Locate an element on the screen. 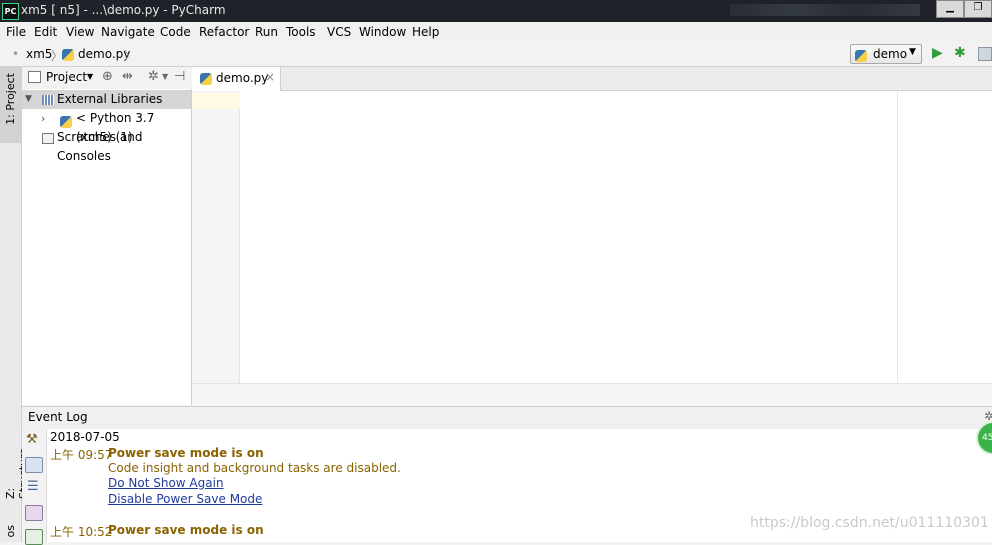  event-log-toolbar: ⚒ ☰ is located at coordinates (34, 487).